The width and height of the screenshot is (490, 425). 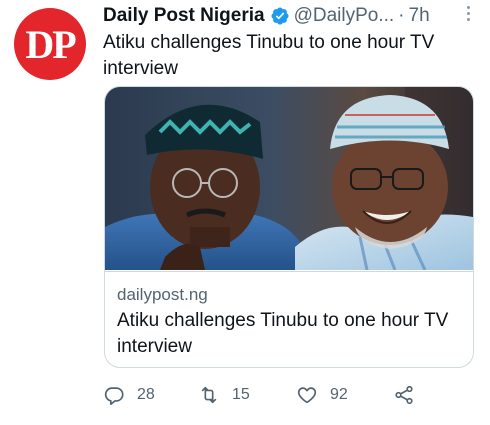 I want to click on avatar-logo-text: DP, so click(x=50, y=44).